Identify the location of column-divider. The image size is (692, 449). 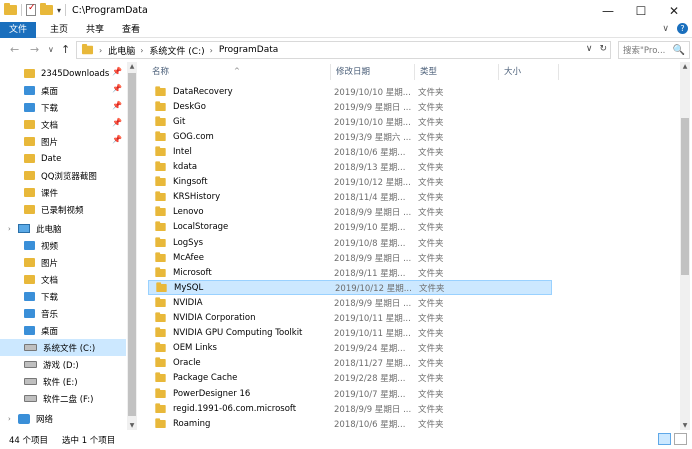
(558, 72).